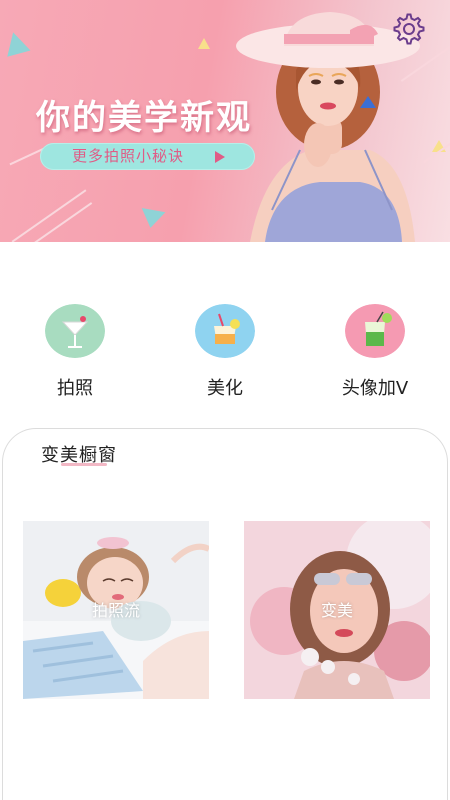 The width and height of the screenshot is (450, 800). I want to click on showcase-photo-2: 变美, so click(337, 610).